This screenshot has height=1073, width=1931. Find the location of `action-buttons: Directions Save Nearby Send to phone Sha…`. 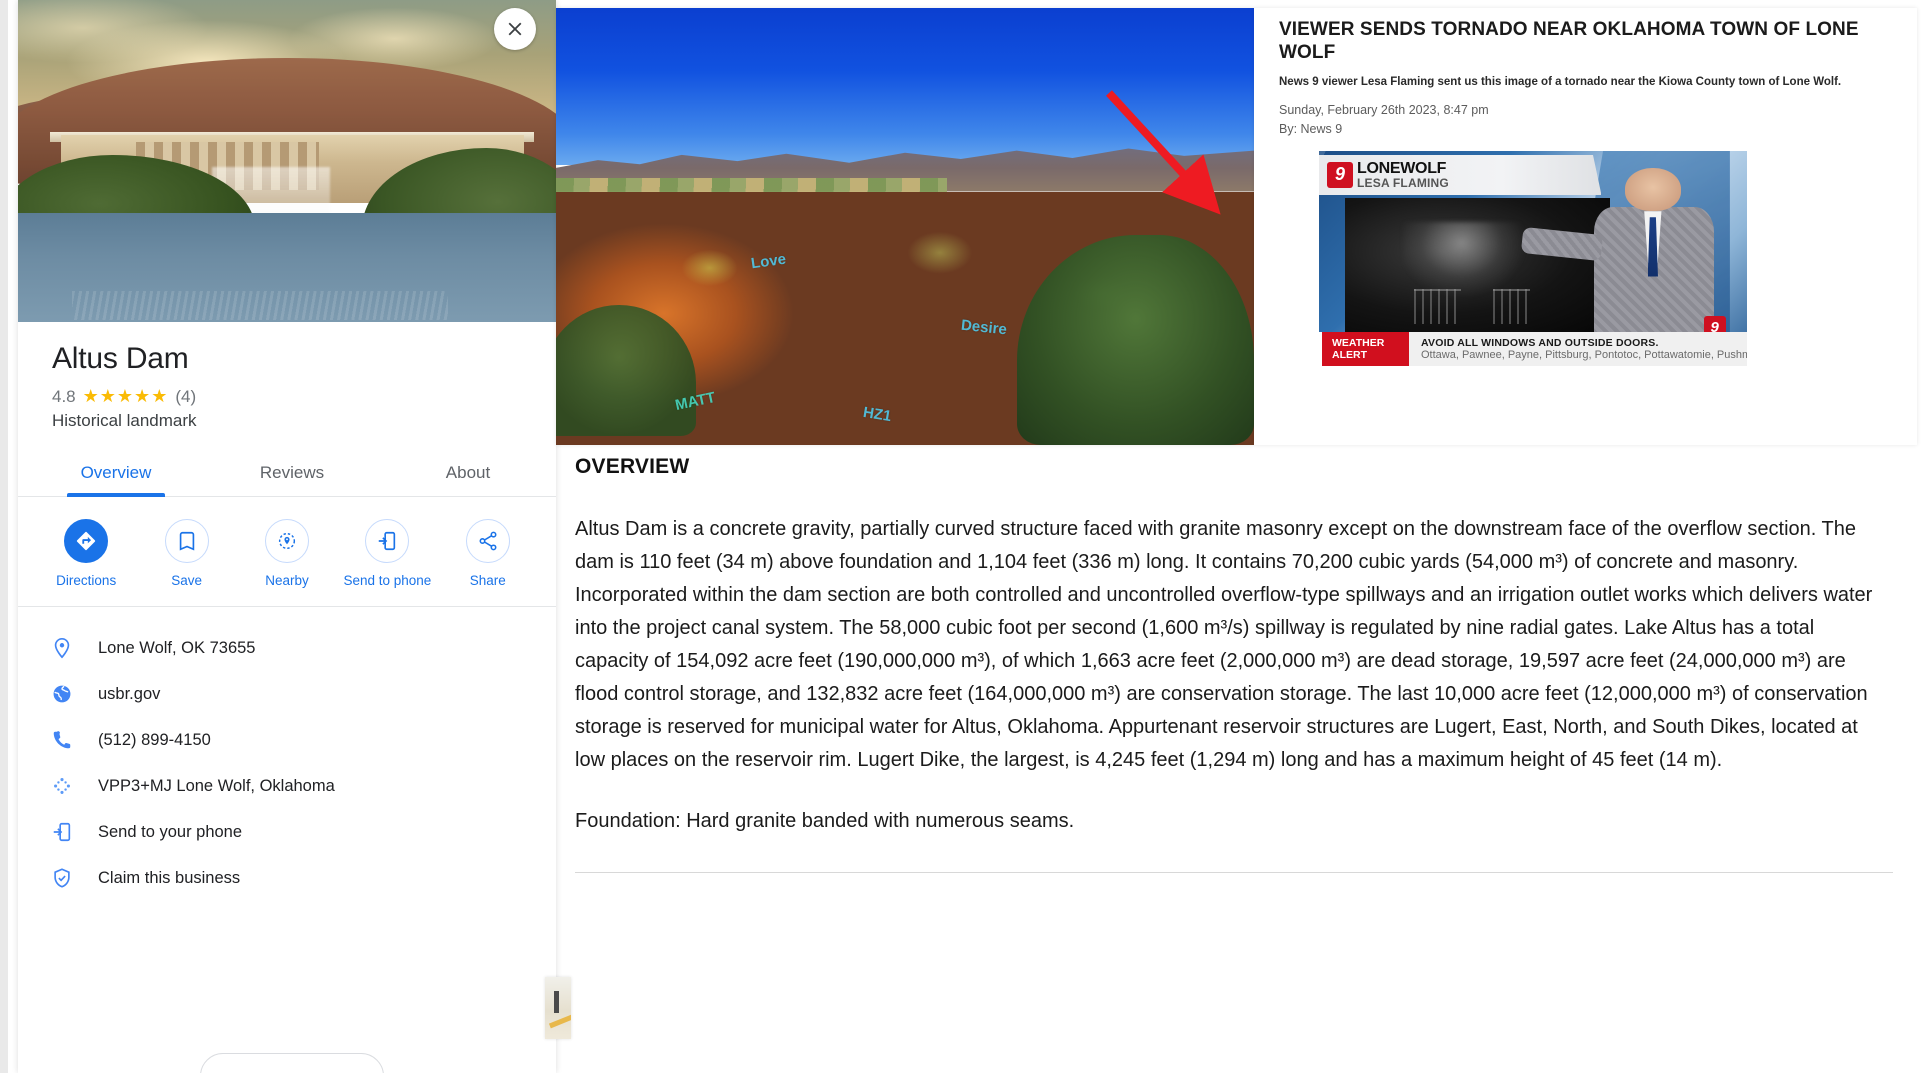

action-buttons: Directions Save Nearby Send to phone Sha… is located at coordinates (287, 552).